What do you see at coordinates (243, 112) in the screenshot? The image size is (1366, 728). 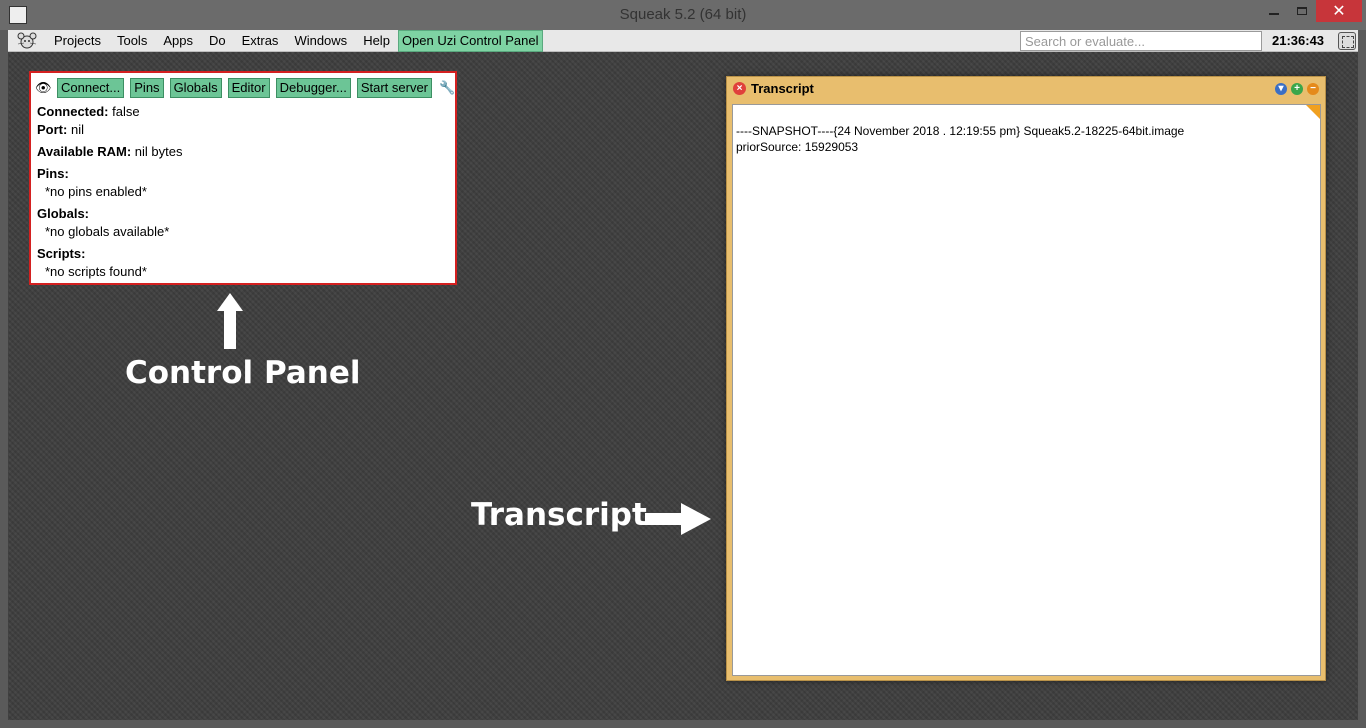 I see `connected-row: Connected: false` at bounding box center [243, 112].